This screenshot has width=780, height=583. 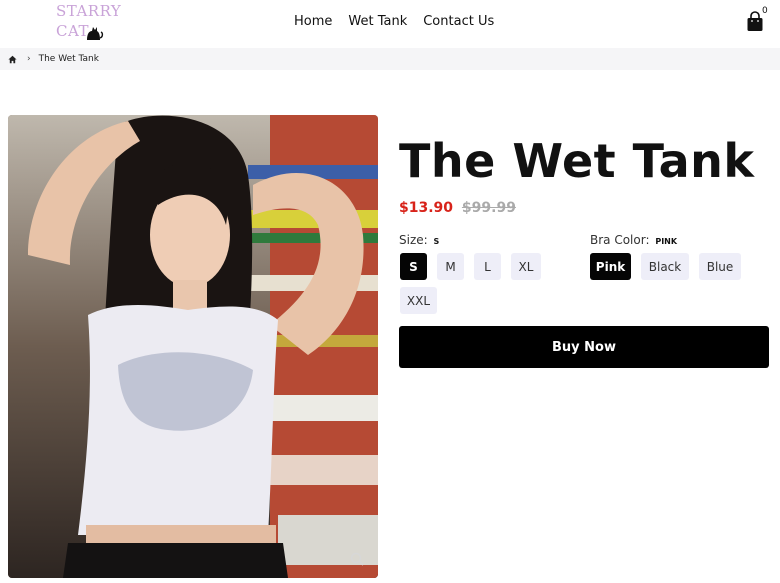 What do you see at coordinates (95, 33) in the screenshot?
I see `cat-icon` at bounding box center [95, 33].